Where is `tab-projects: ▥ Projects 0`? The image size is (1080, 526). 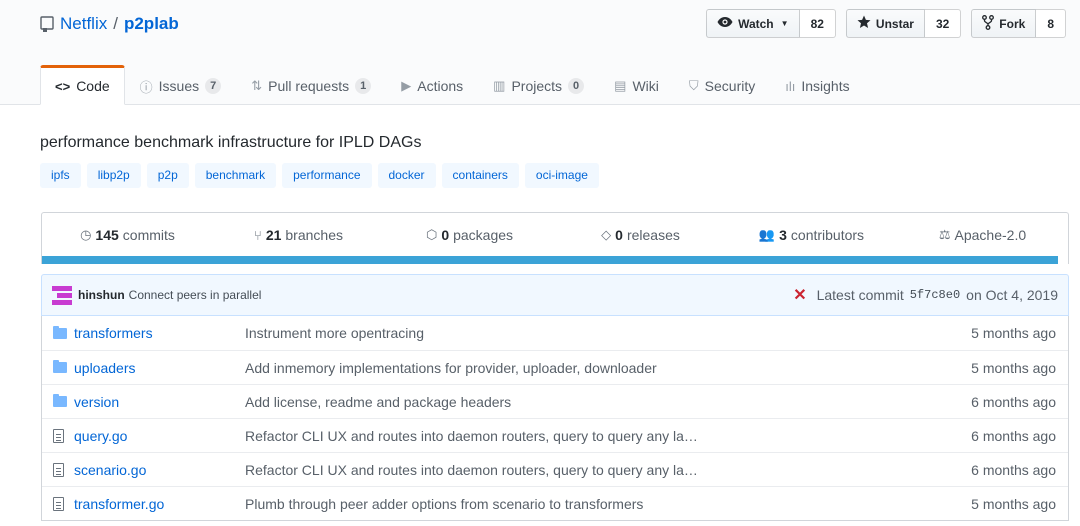
tab-projects: ▥ Projects 0 is located at coordinates (538, 85).